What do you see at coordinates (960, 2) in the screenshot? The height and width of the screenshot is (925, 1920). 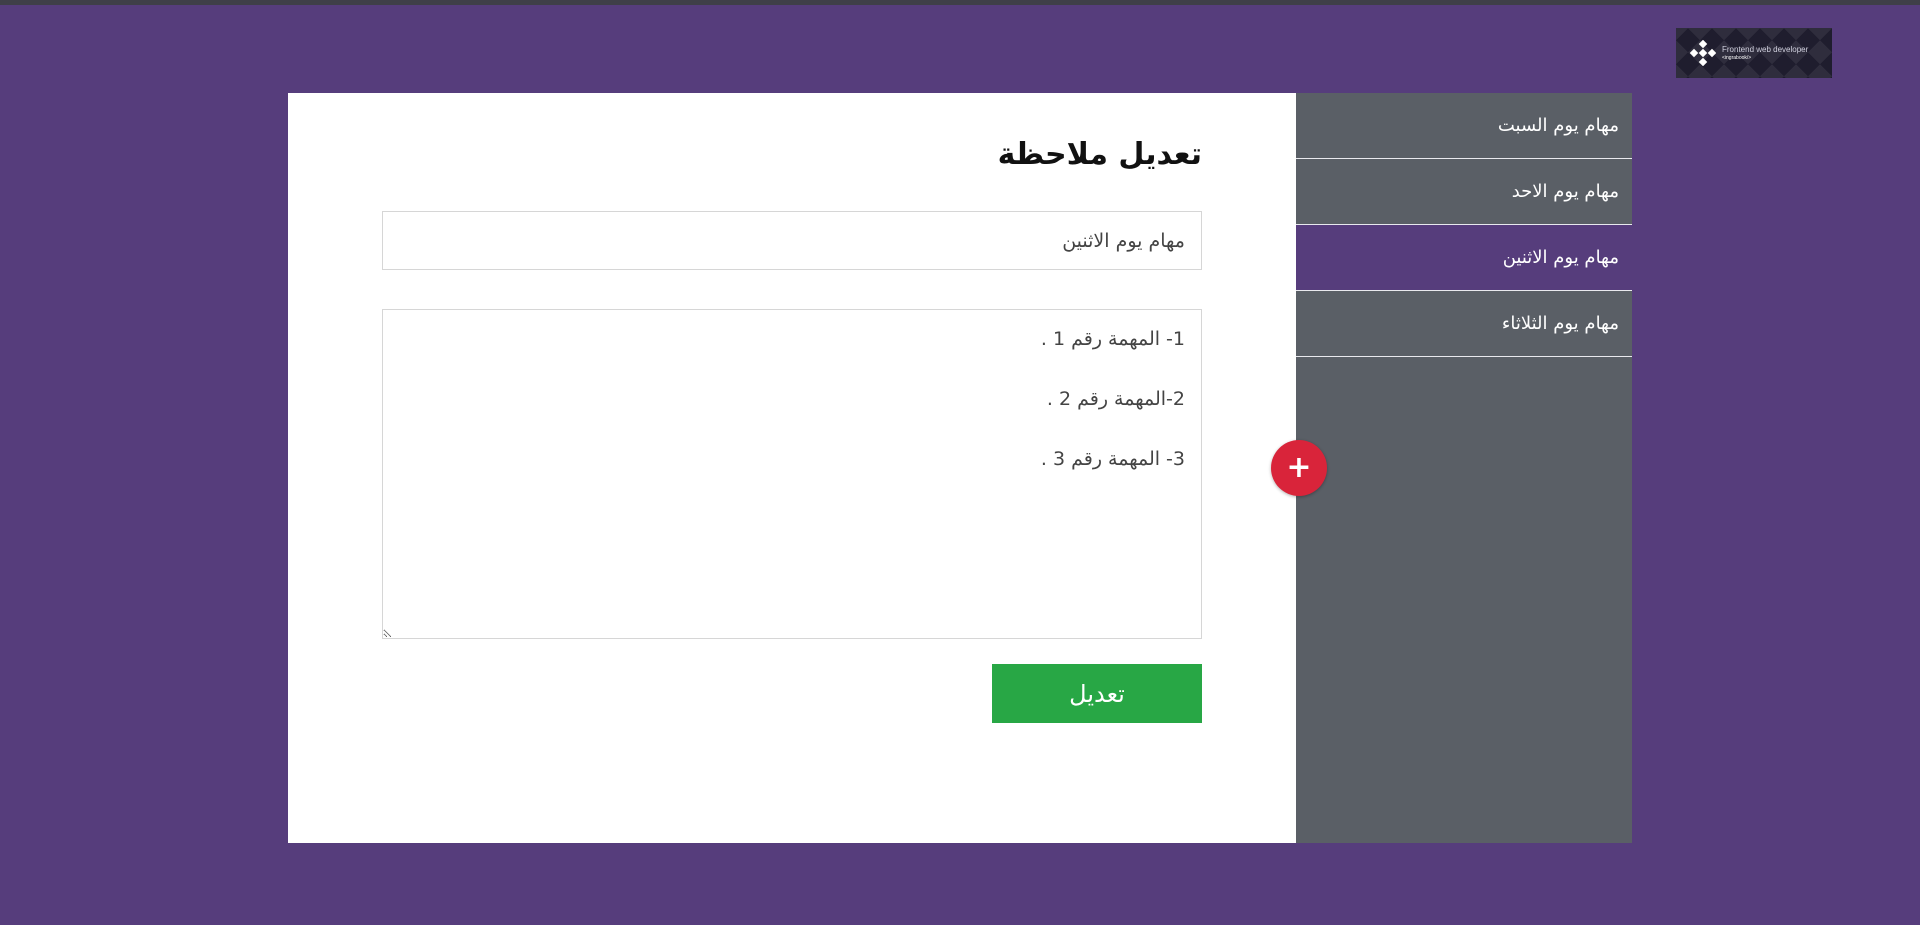 I see `window-top-bar` at bounding box center [960, 2].